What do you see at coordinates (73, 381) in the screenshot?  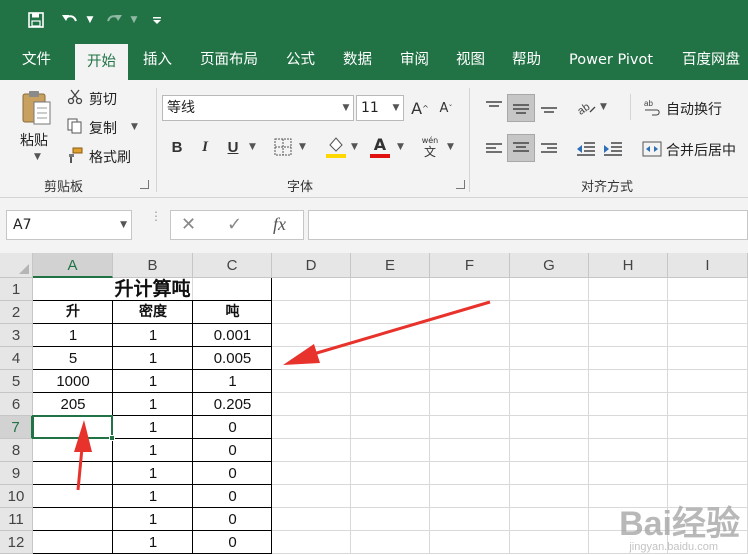 I see `table-cell: 1000` at bounding box center [73, 381].